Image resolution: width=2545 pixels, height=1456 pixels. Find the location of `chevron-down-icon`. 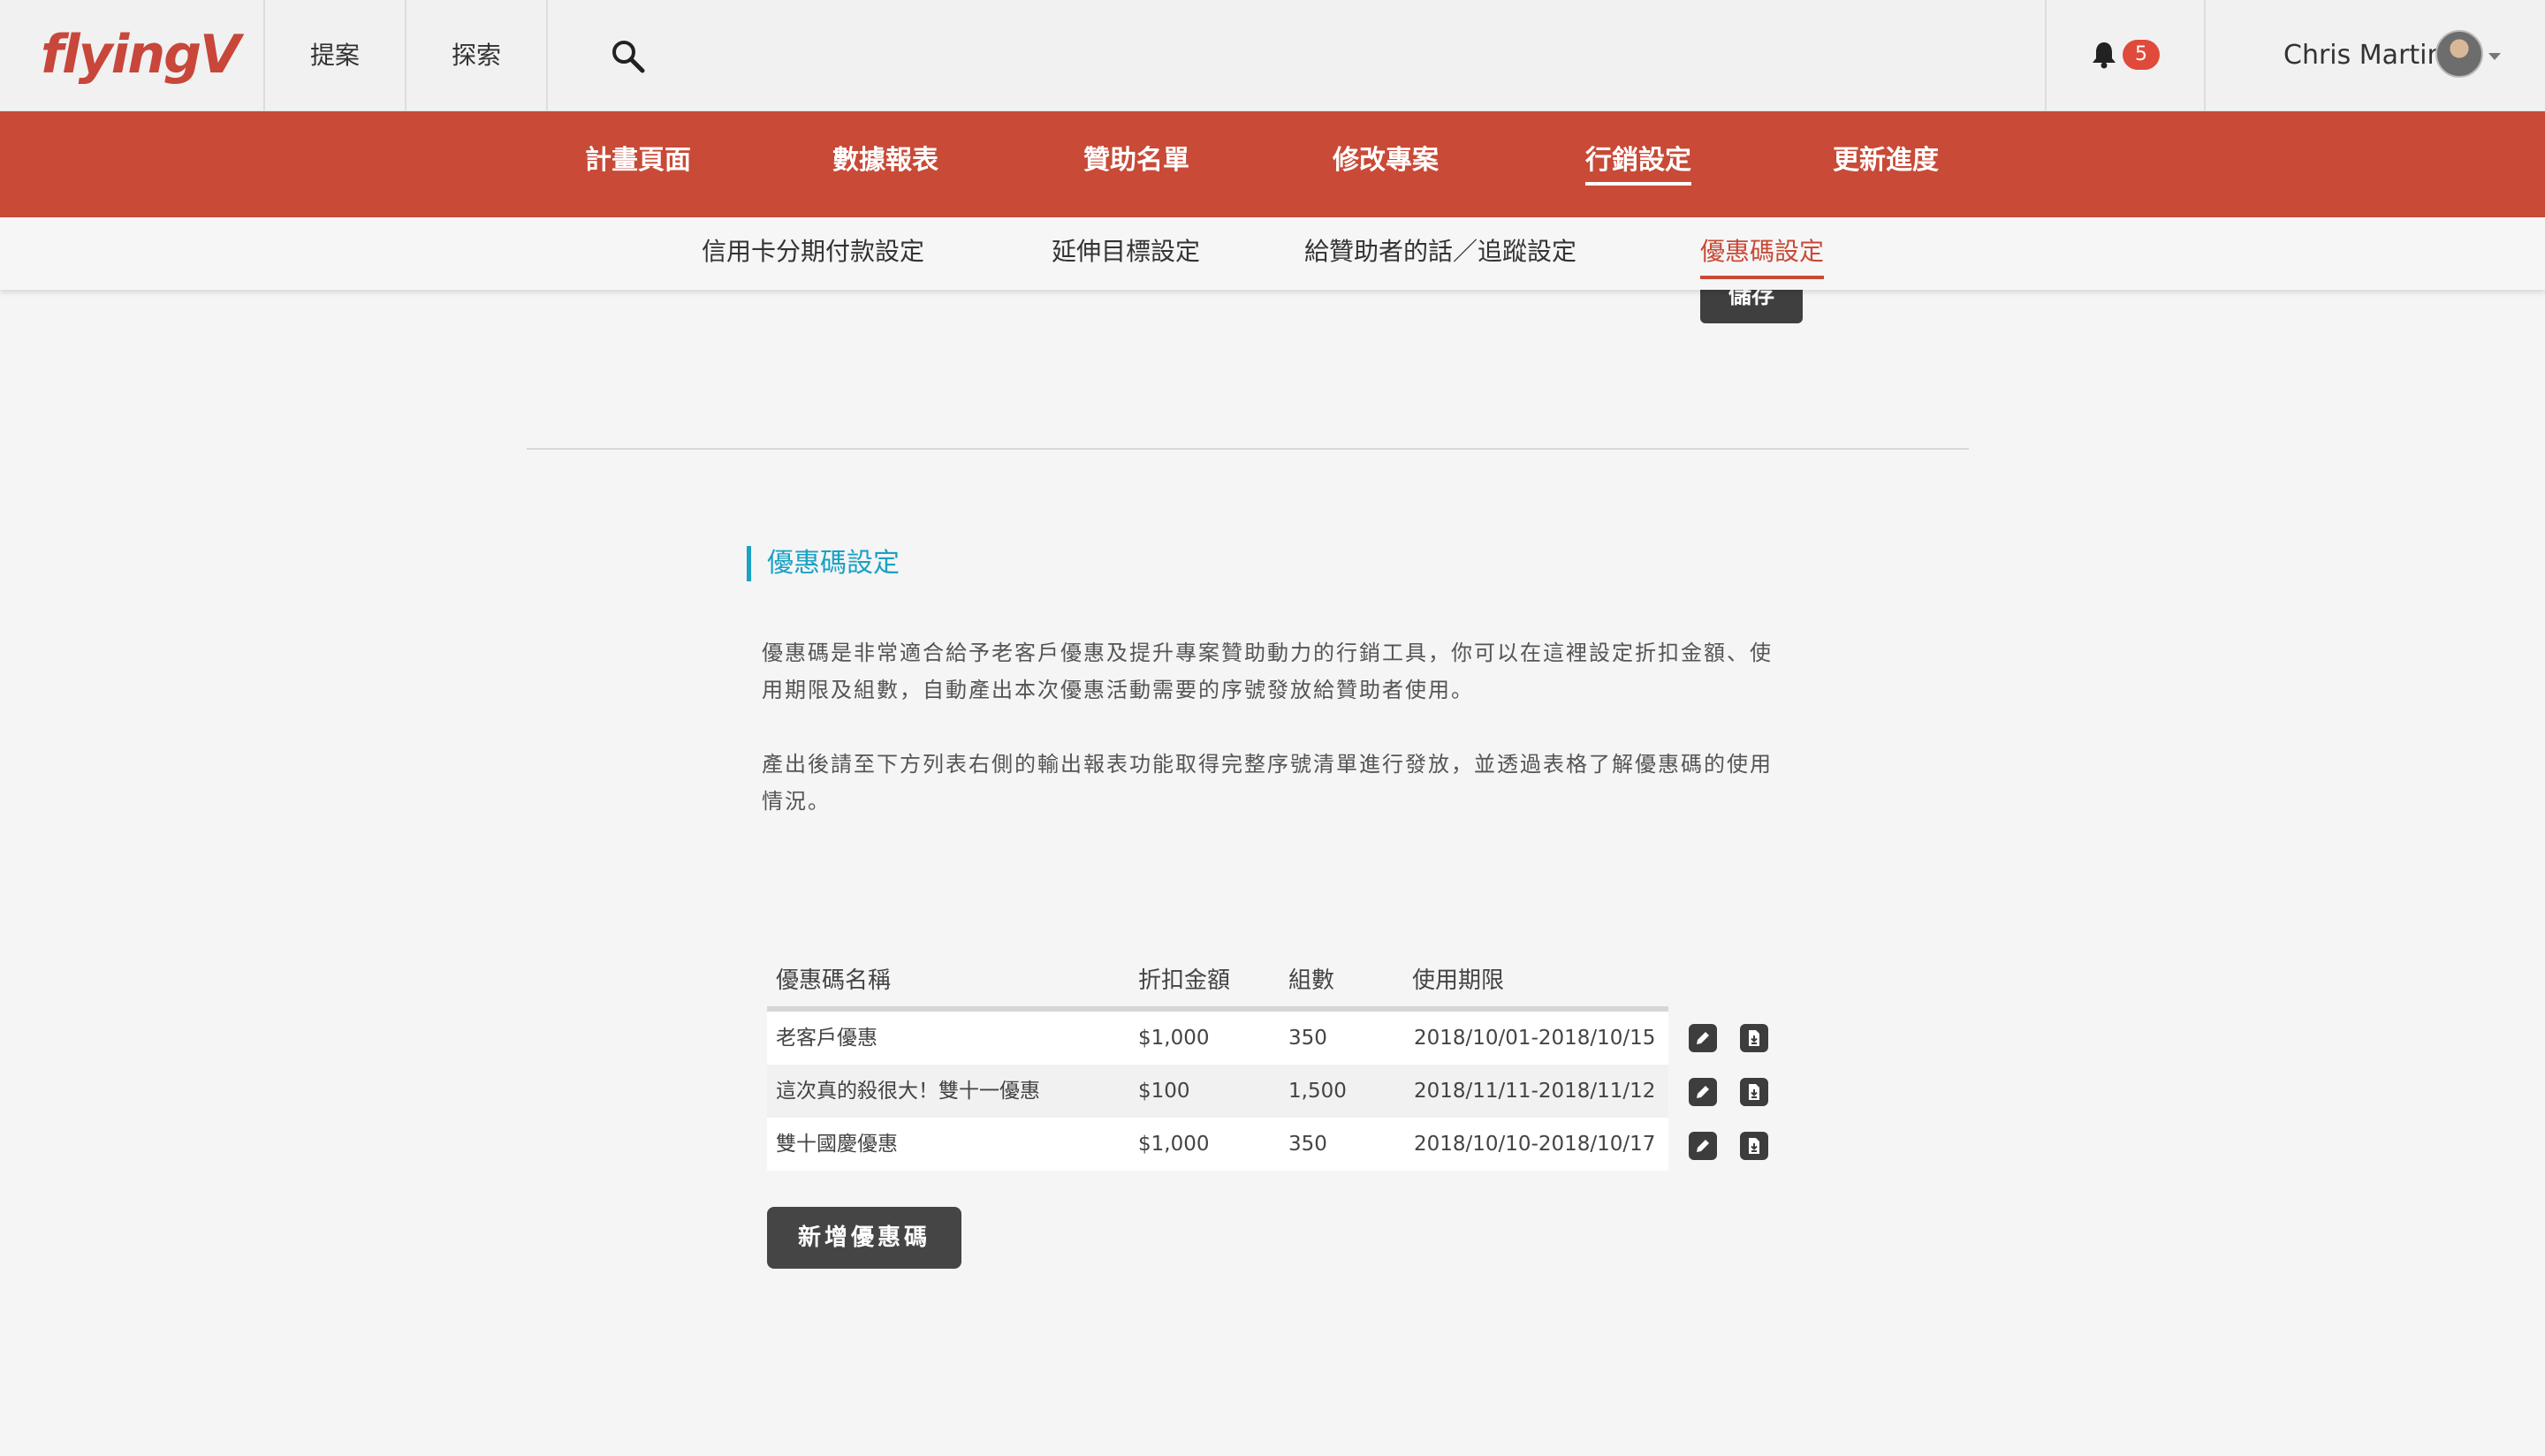

chevron-down-icon is located at coordinates (2494, 57).